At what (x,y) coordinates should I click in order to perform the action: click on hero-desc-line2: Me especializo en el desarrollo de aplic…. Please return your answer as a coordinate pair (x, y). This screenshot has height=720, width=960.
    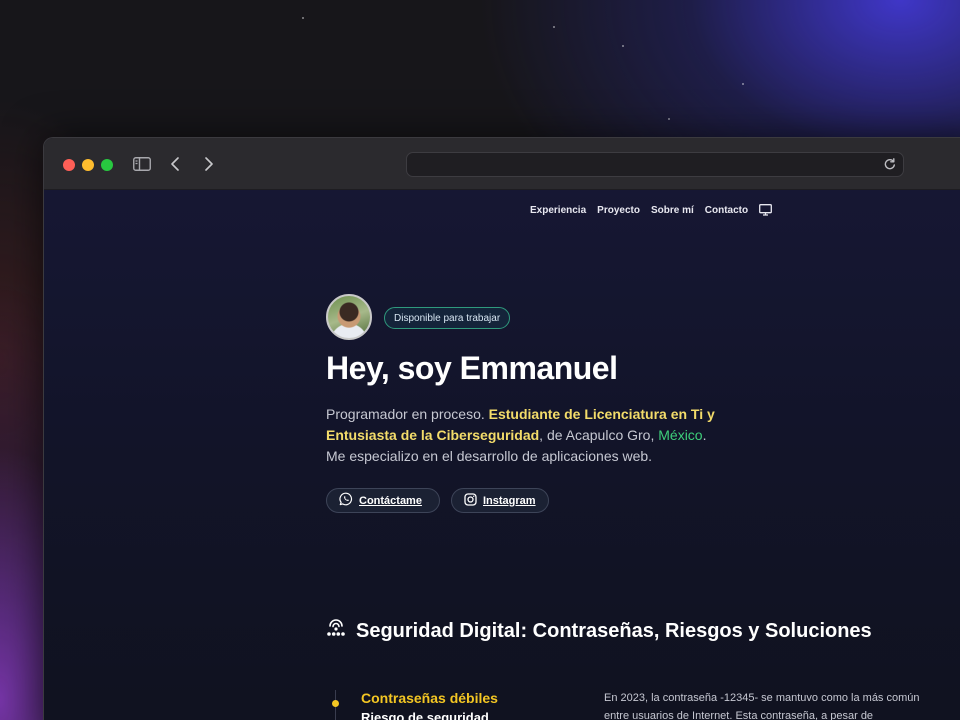
    Looking at the image, I should click on (489, 456).